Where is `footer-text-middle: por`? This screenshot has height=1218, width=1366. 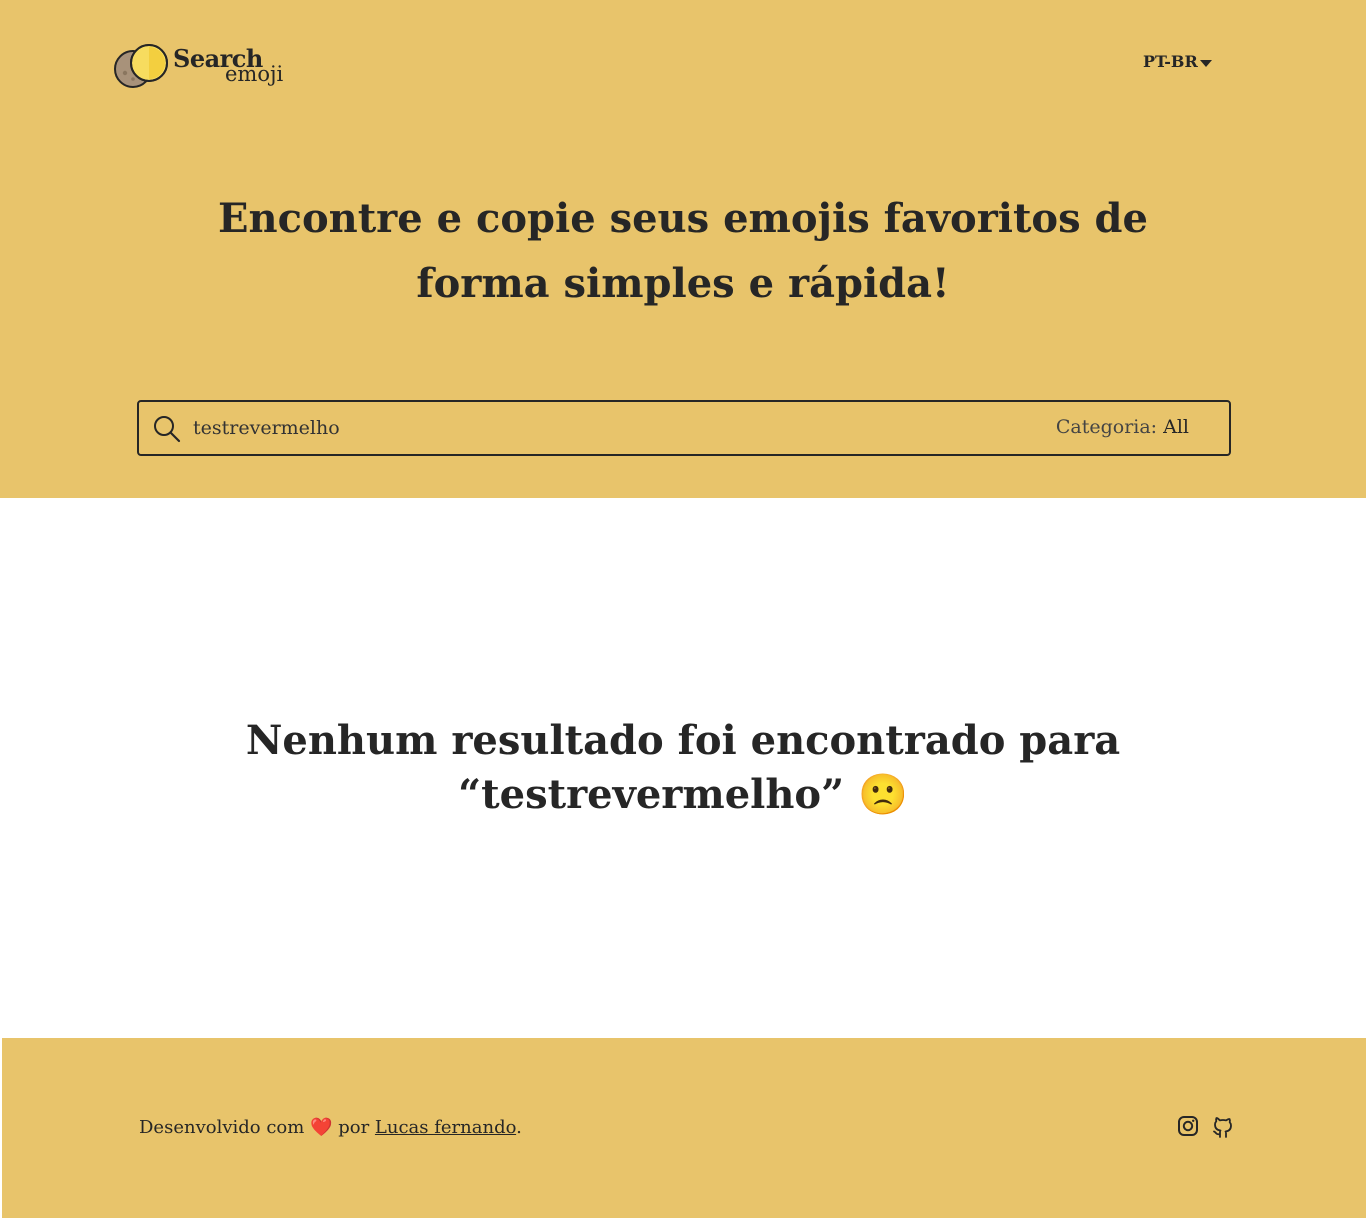 footer-text-middle: por is located at coordinates (354, 1127).